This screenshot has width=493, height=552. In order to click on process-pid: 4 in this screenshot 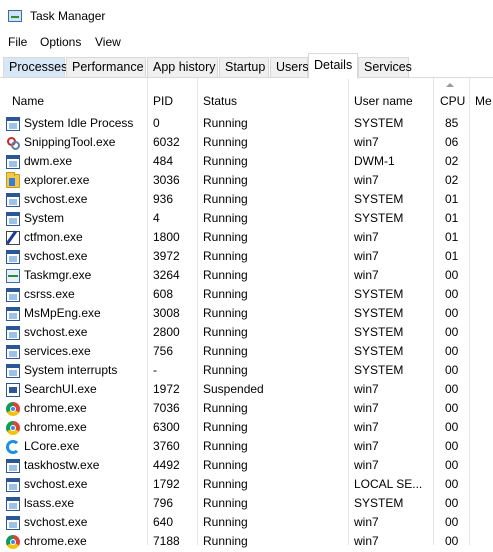, I will do `click(156, 218)`.